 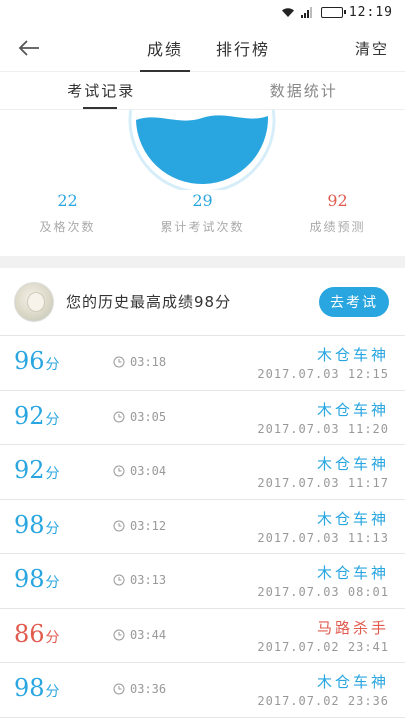 I want to click on wifi-icon, so click(x=287, y=12).